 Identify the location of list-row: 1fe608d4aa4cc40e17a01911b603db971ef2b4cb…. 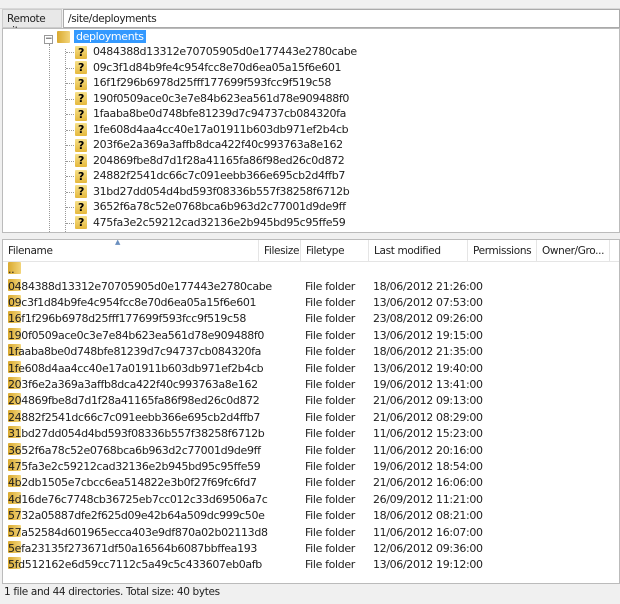
(311, 368).